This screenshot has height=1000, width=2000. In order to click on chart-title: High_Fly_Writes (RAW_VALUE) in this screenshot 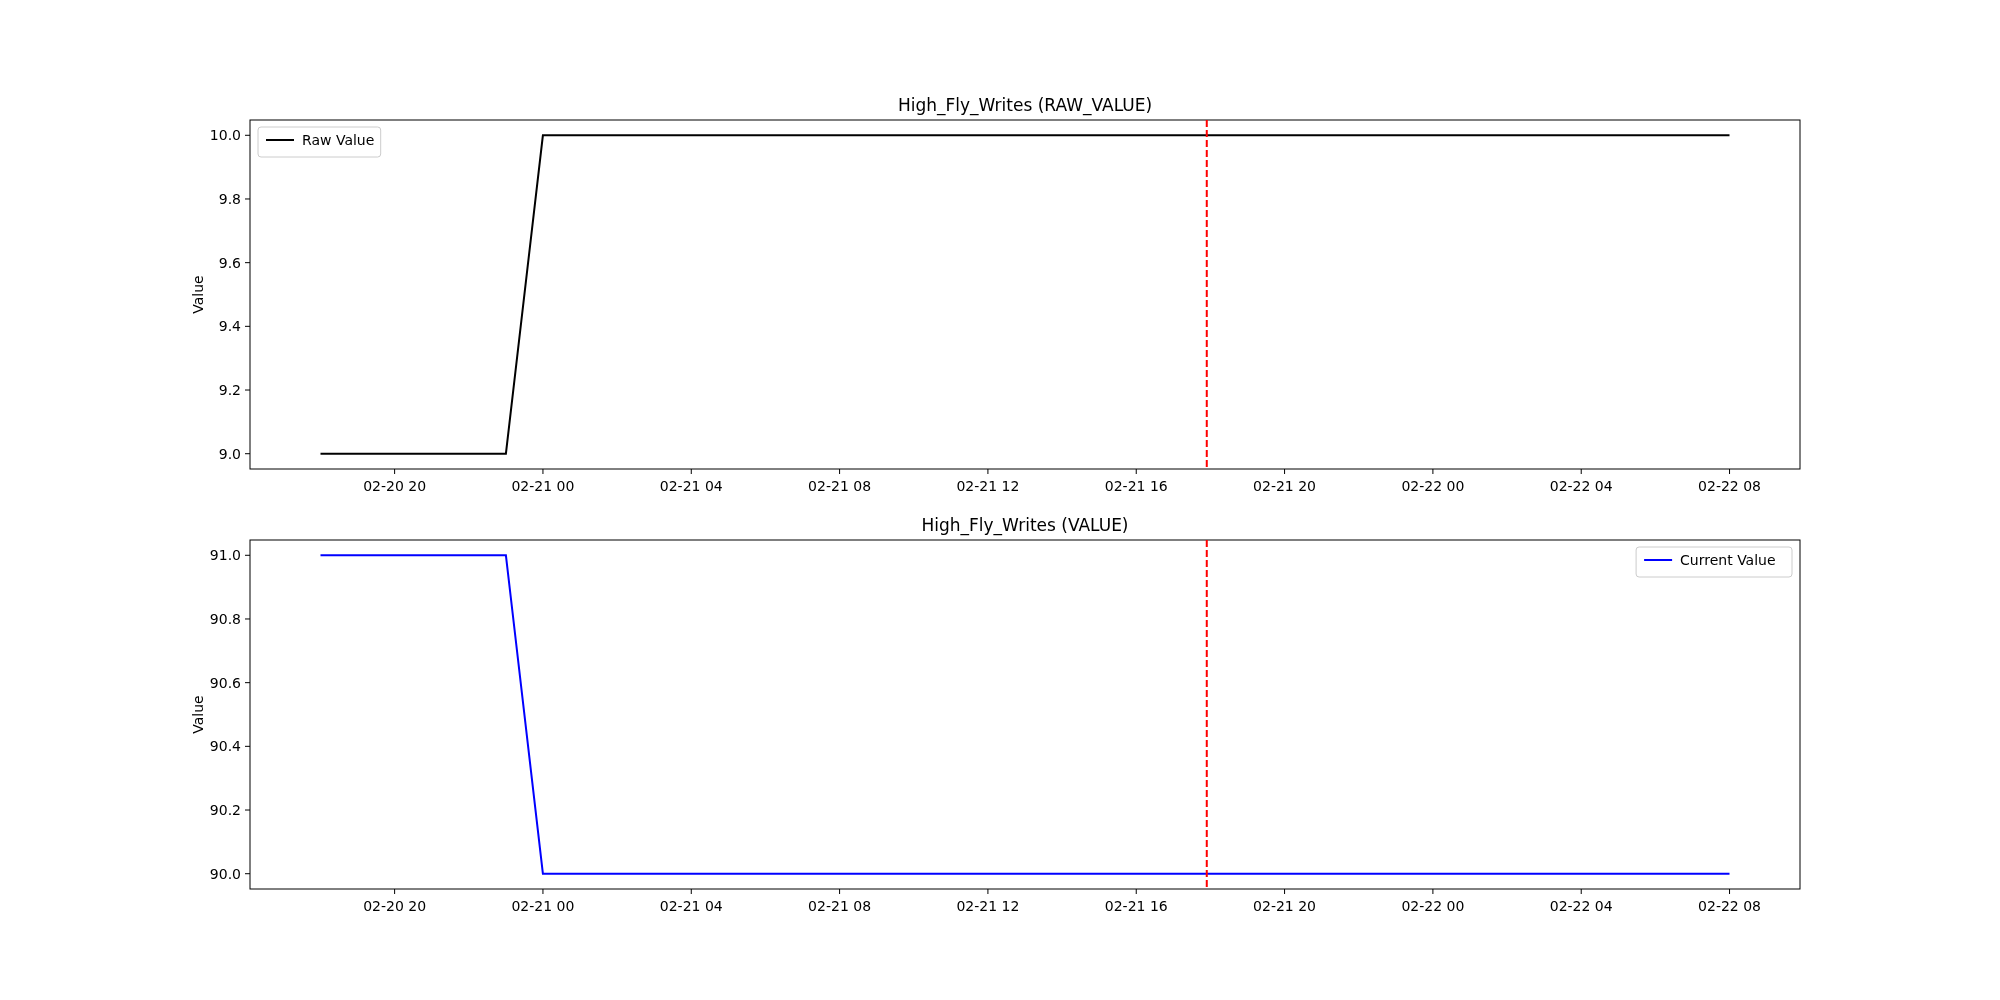, I will do `click(1025, 105)`.